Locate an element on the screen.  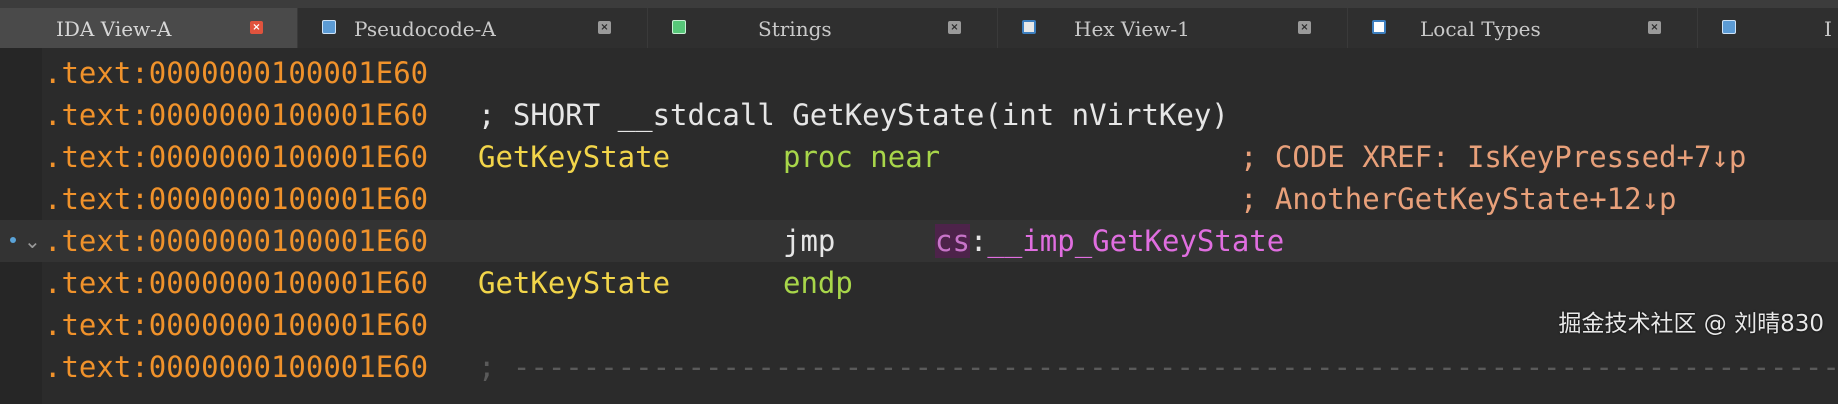
tab-local-types: Local Types × is located at coordinates (1523, 28).